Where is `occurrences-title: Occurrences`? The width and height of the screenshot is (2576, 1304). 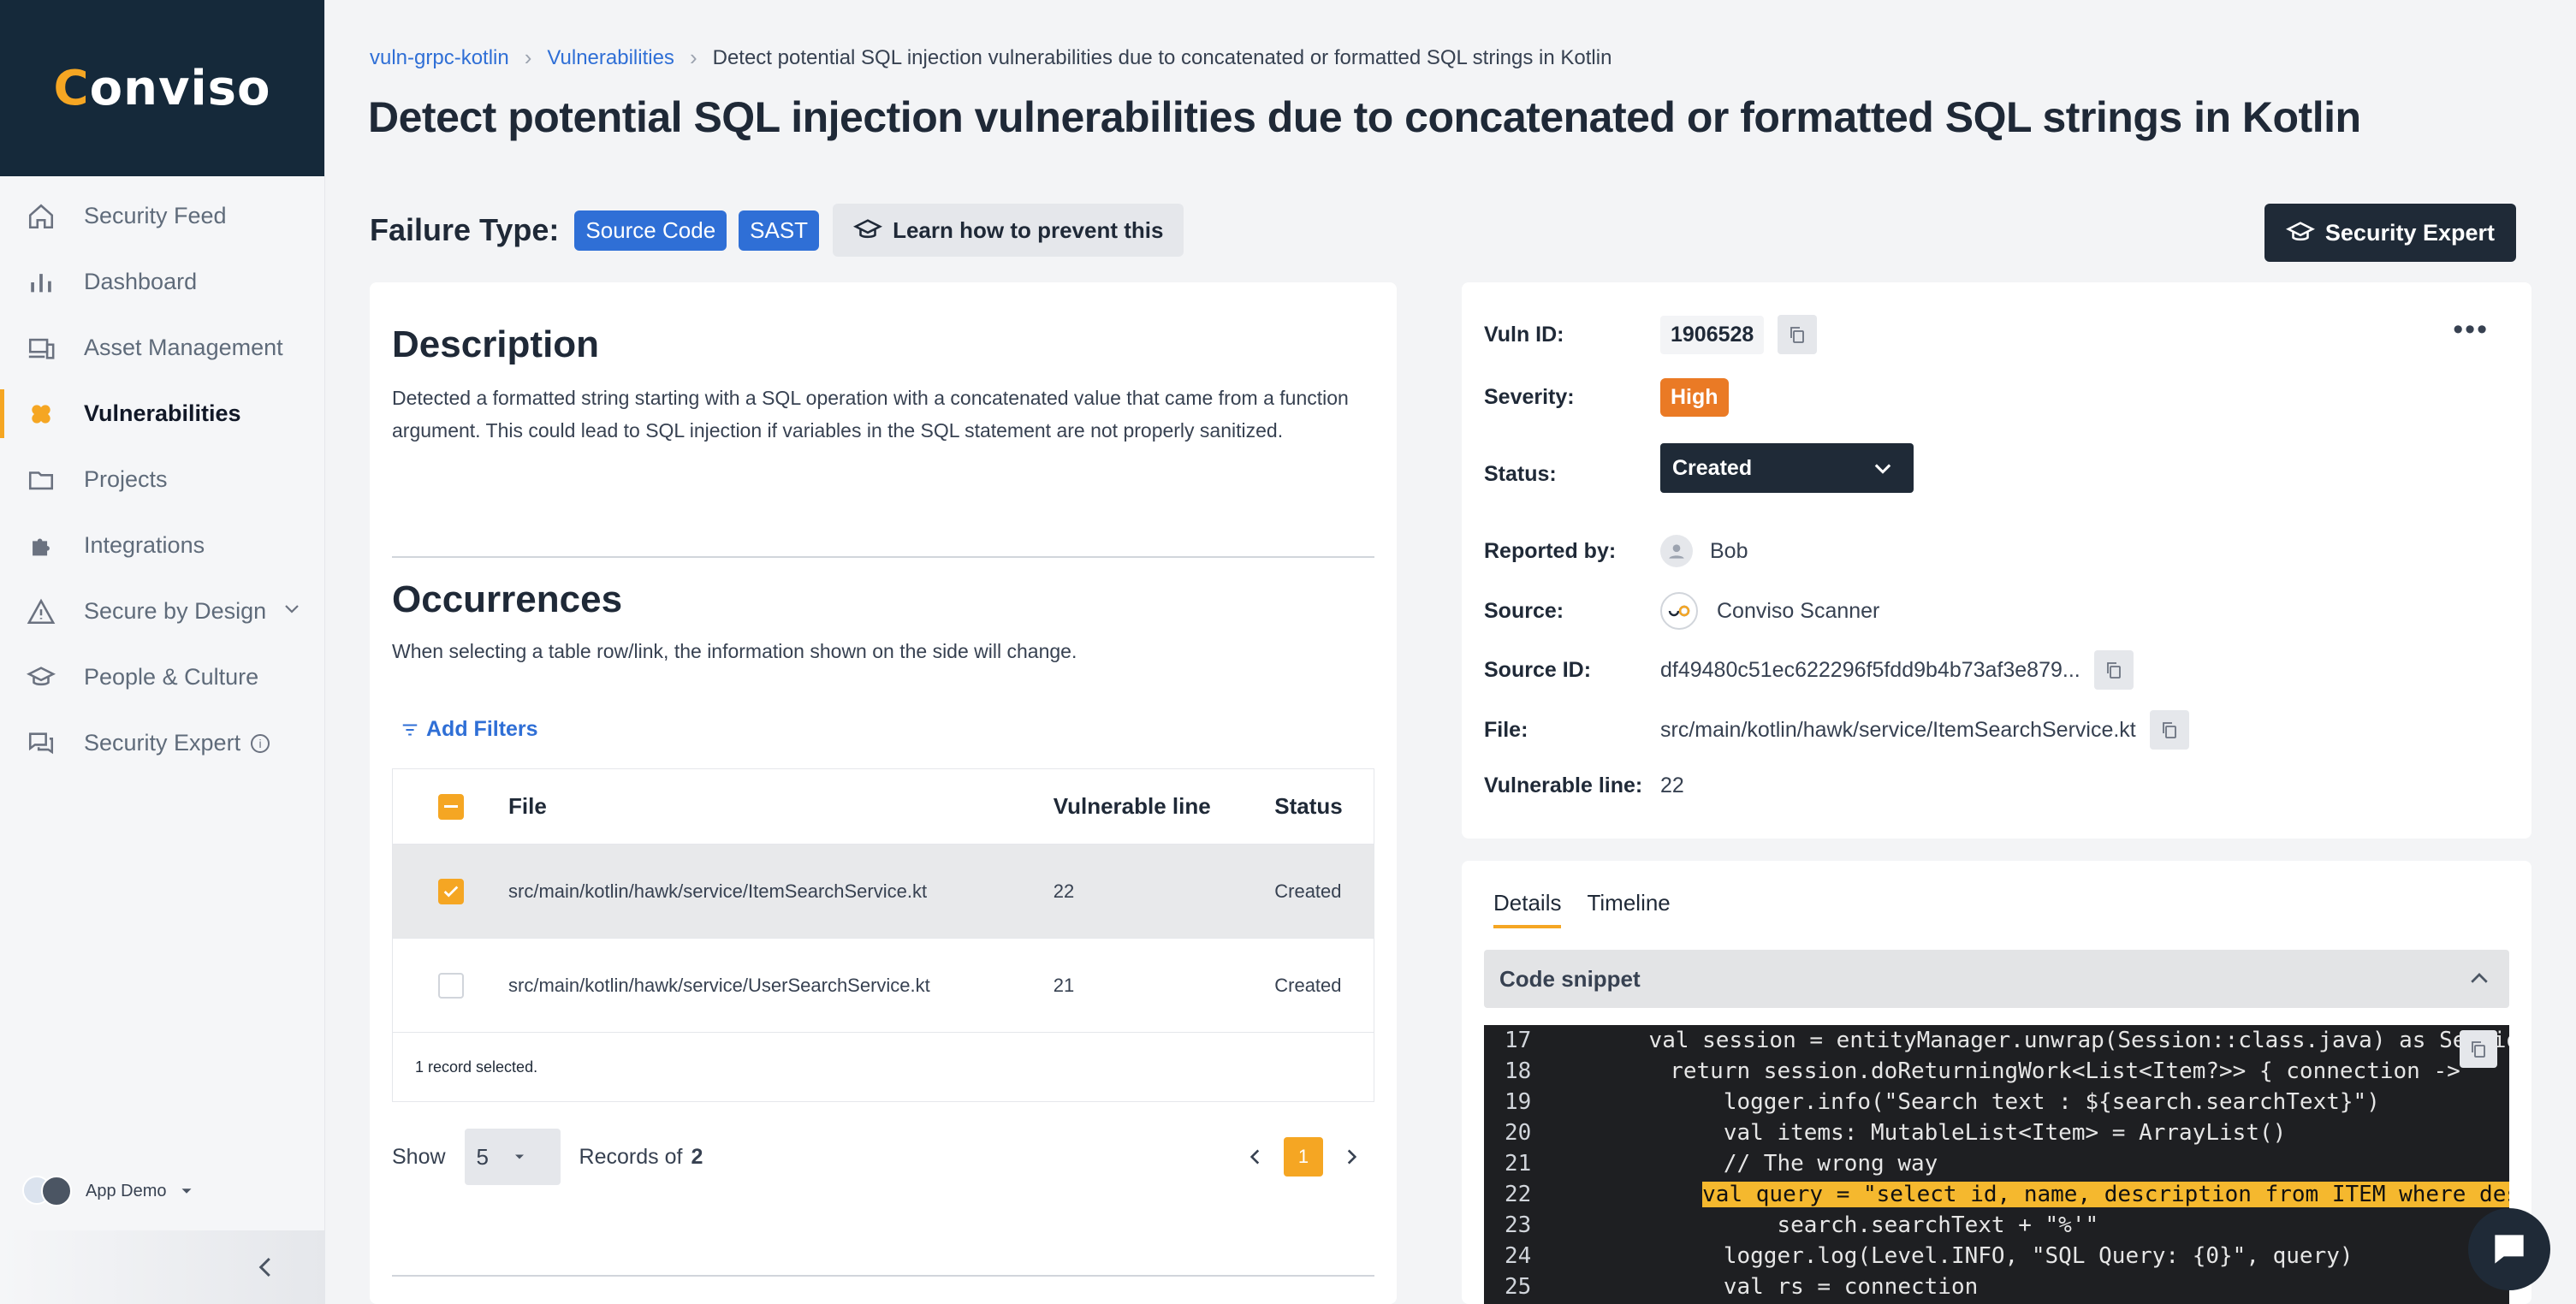
occurrences-title: Occurrences is located at coordinates (507, 599).